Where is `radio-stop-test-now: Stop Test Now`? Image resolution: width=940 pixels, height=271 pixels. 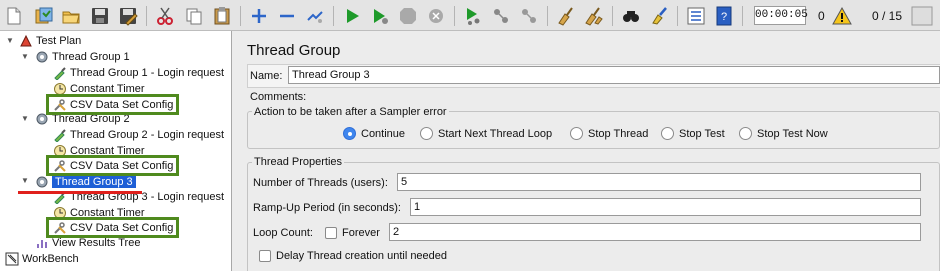
radio-stop-test-now: Stop Test Now is located at coordinates (783, 133).